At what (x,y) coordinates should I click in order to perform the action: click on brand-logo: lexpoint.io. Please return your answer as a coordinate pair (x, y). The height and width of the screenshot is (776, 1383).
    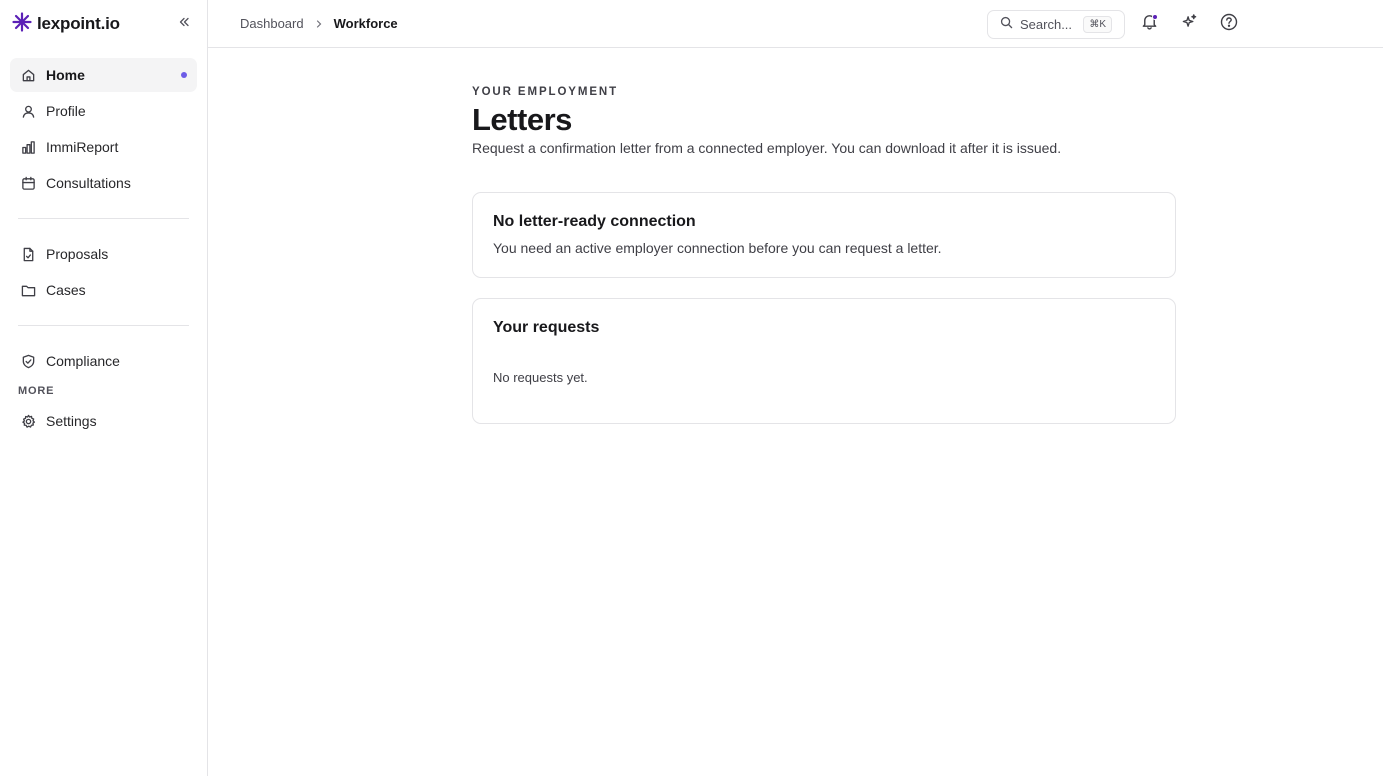
    Looking at the image, I should click on (66, 24).